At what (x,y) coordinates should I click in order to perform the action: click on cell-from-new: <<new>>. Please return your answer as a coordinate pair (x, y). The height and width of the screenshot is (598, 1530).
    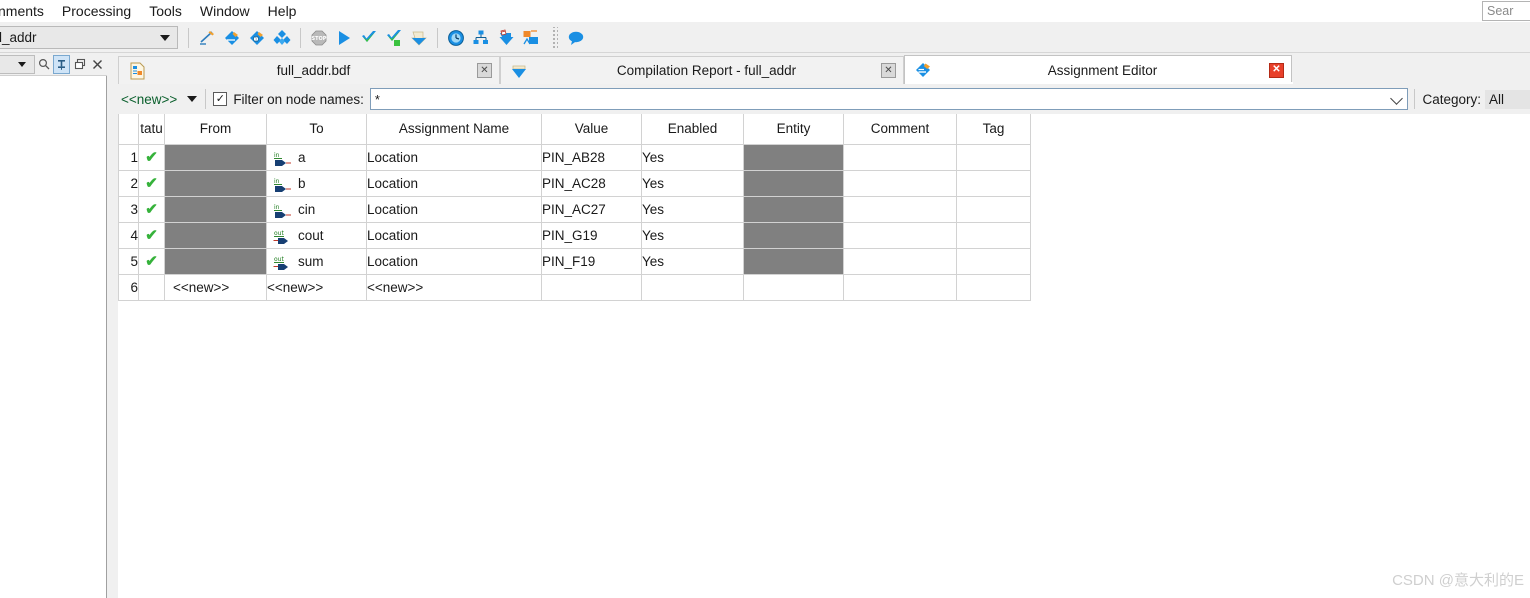
    Looking at the image, I should click on (215, 287).